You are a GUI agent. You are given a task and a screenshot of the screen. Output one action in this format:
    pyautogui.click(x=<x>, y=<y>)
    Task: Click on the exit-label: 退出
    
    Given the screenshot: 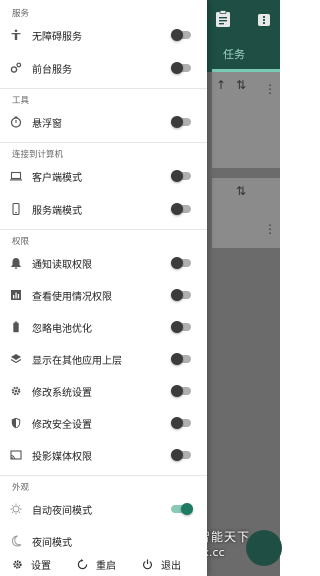 What is the action you would take?
    pyautogui.click(x=171, y=566)
    